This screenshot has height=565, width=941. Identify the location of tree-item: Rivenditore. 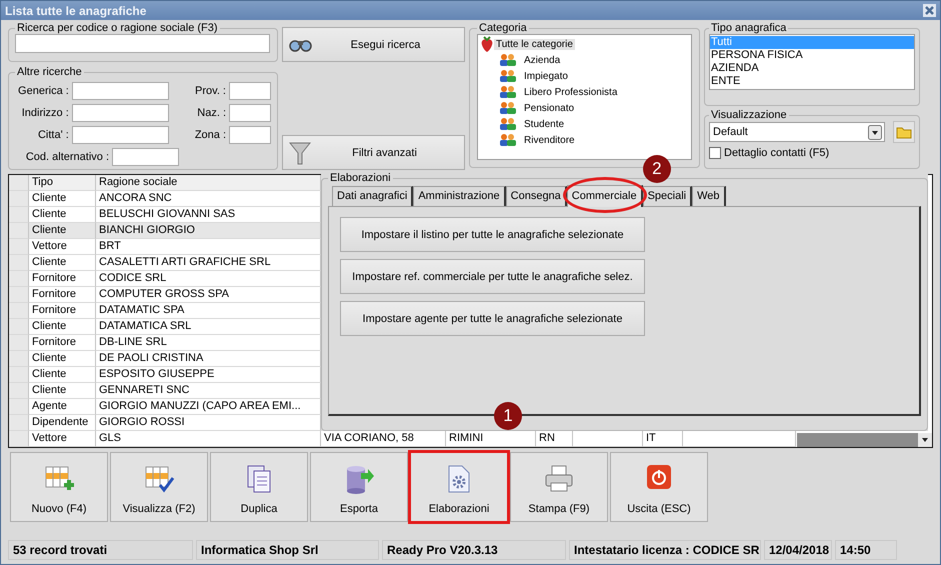
(584, 140).